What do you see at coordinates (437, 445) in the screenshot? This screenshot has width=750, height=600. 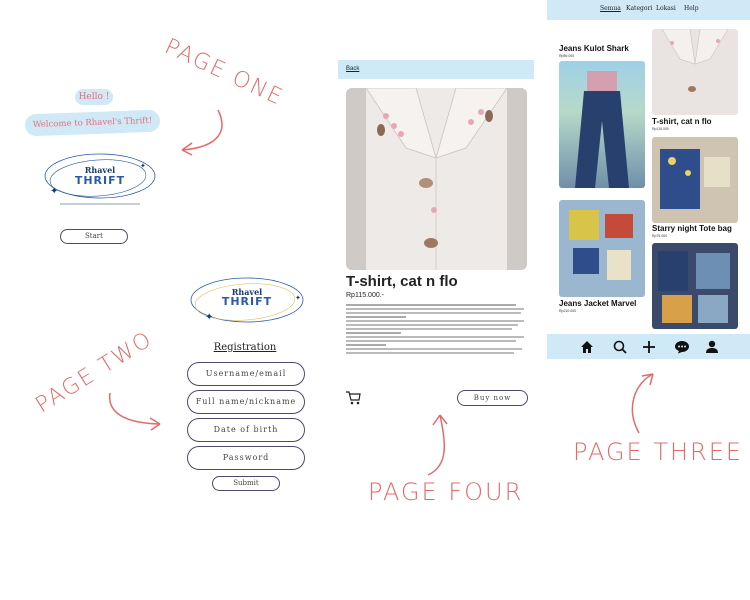 I see `arrow-page-four` at bounding box center [437, 445].